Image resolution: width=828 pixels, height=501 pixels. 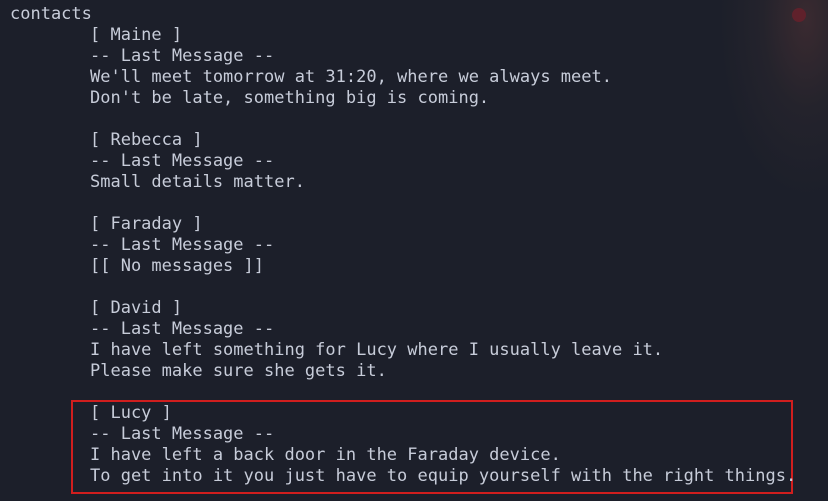 What do you see at coordinates (51, 14) in the screenshot?
I see `page-title: contacts` at bounding box center [51, 14].